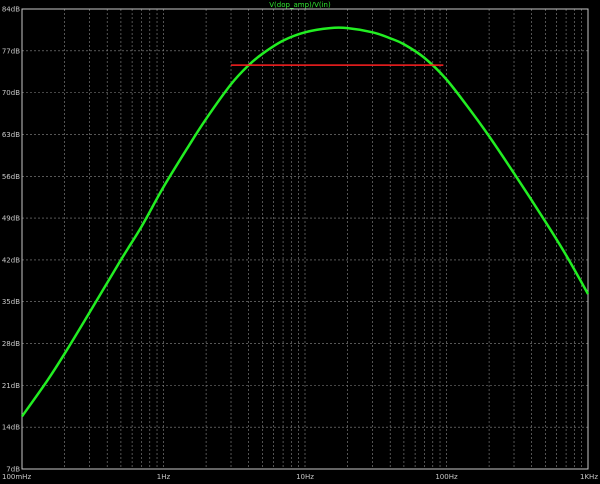  Describe the element at coordinates (11, 10) in the screenshot. I see `y-tick-label: 84dB` at that location.